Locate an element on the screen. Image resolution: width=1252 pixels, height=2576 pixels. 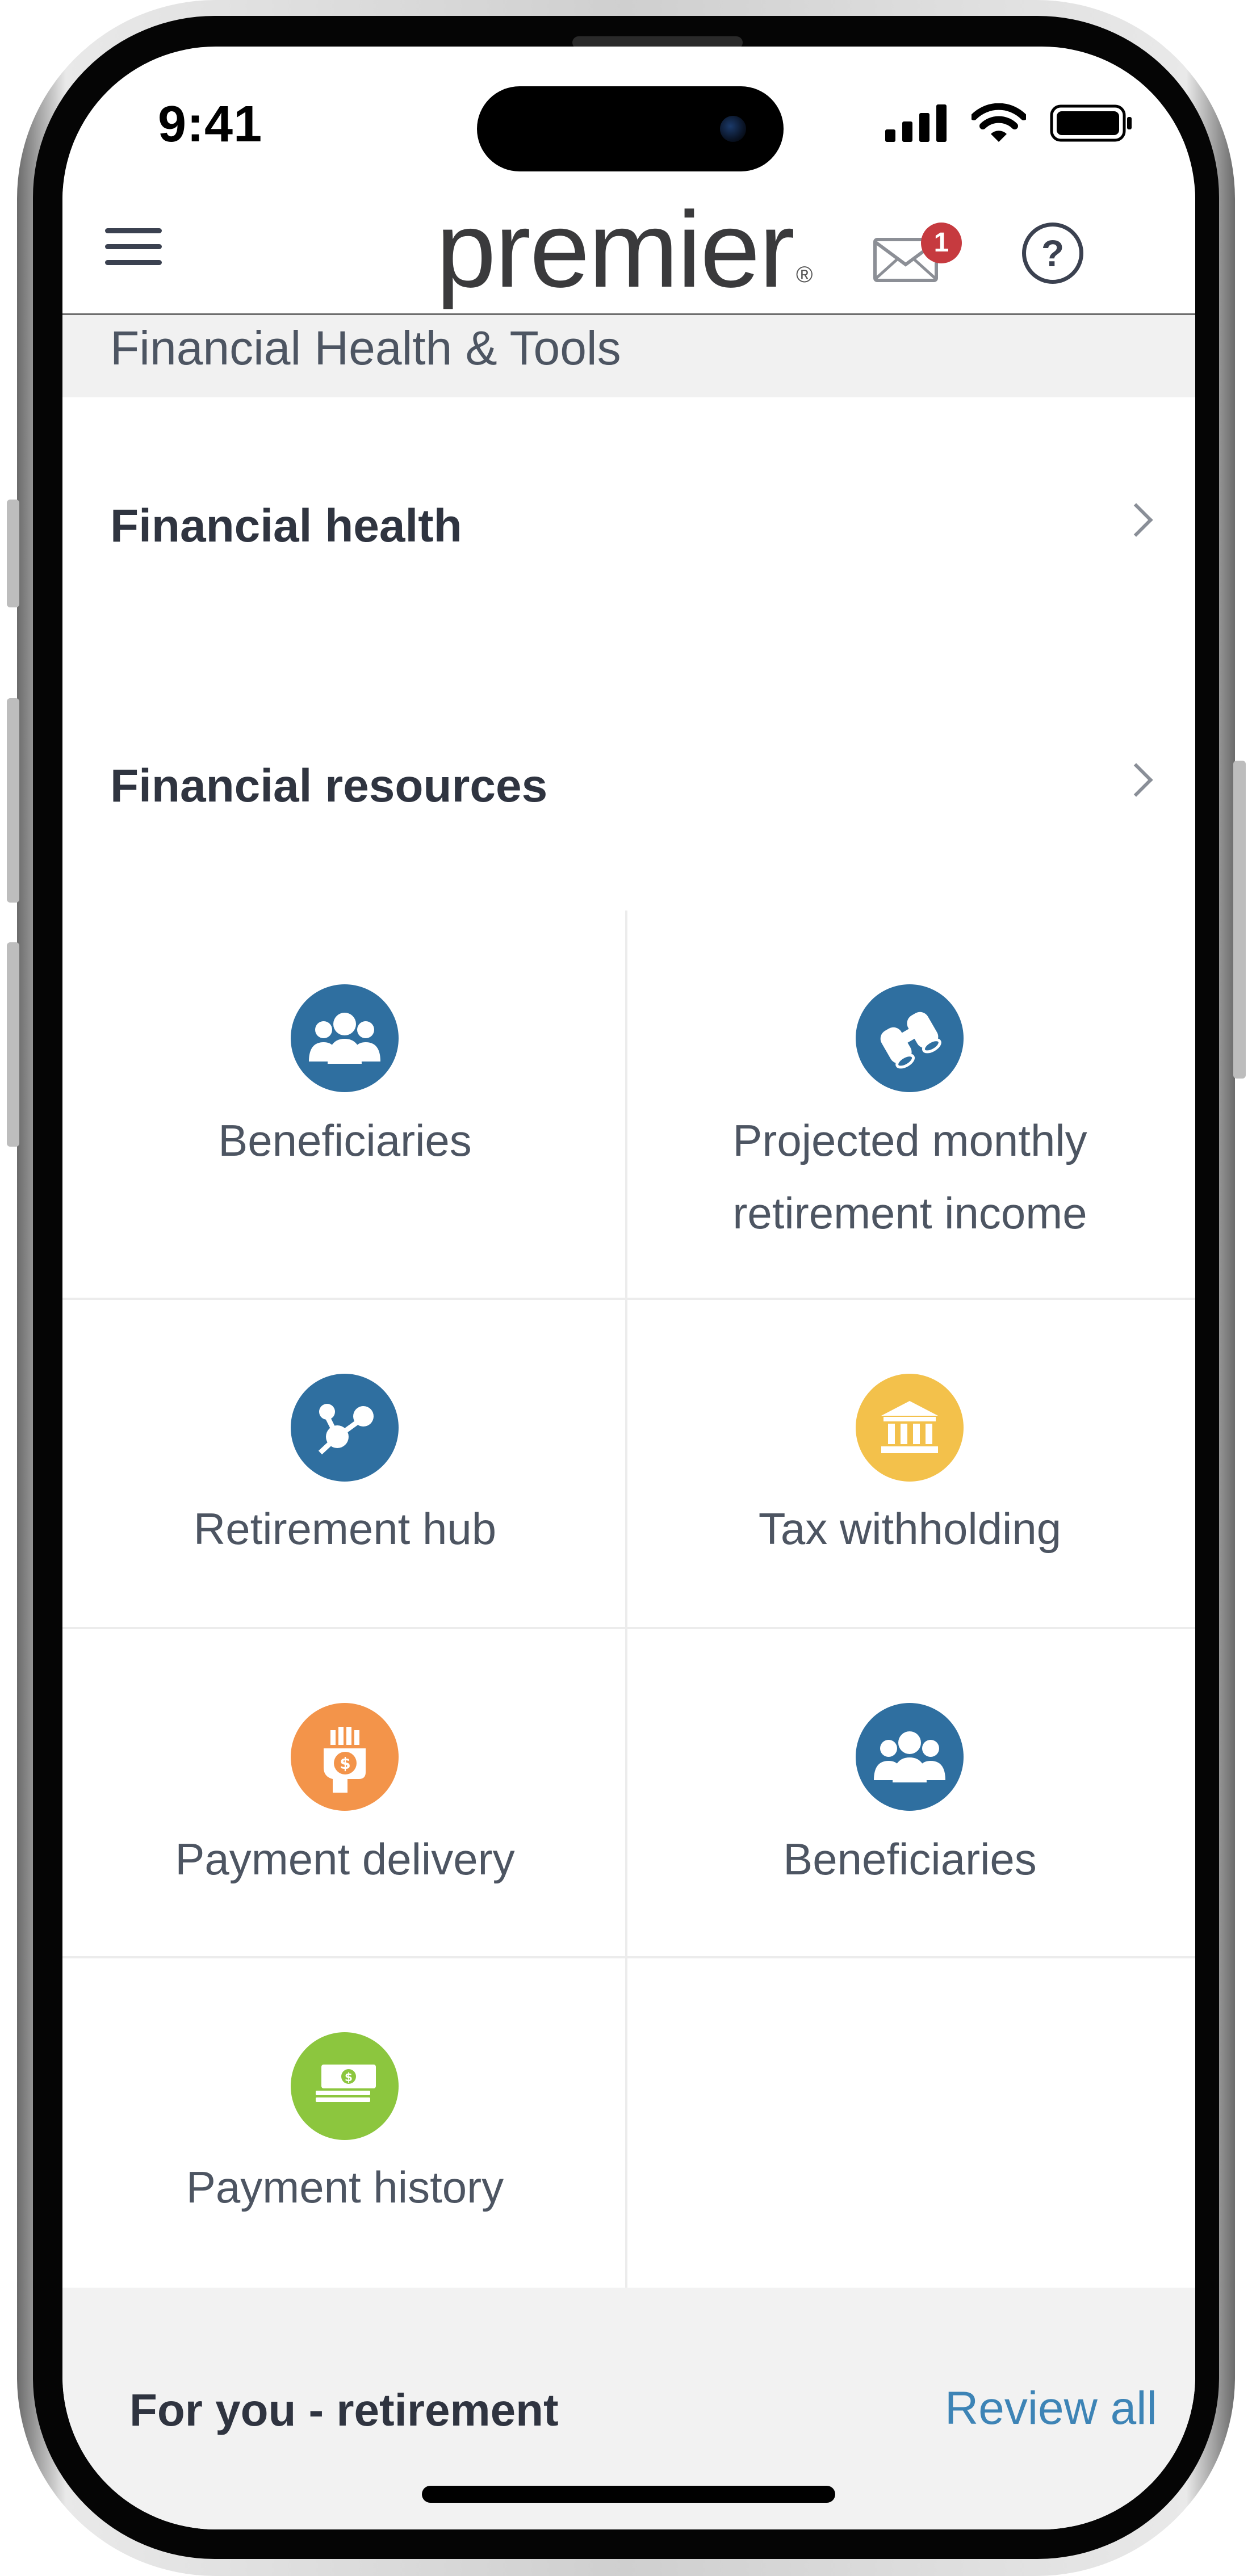
tile-projected-monthly-retirement-income: Projected monthly retirement income is located at coordinates (911, 1106).